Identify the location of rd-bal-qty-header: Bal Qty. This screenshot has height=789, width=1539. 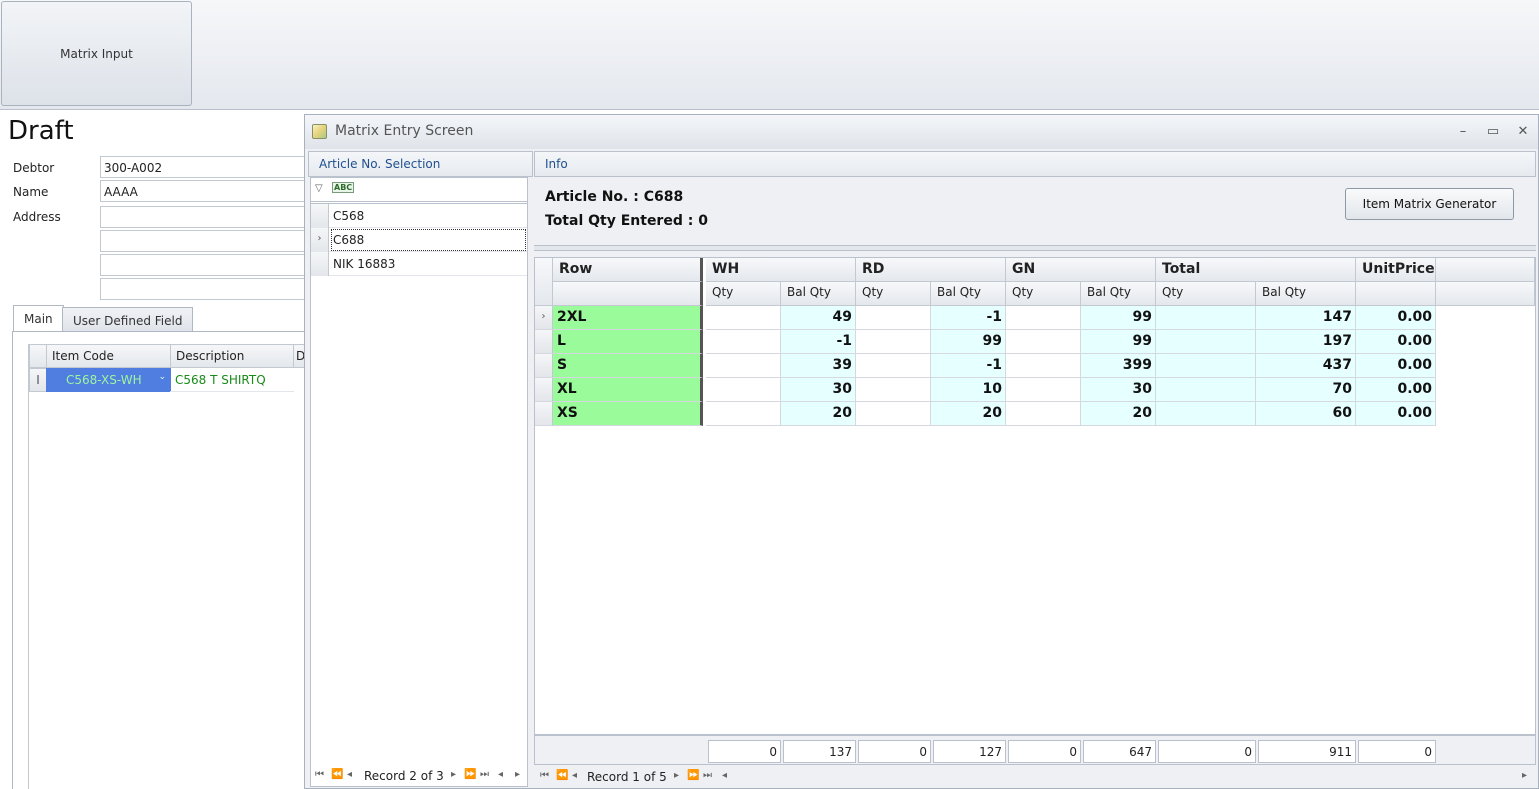
(968, 294).